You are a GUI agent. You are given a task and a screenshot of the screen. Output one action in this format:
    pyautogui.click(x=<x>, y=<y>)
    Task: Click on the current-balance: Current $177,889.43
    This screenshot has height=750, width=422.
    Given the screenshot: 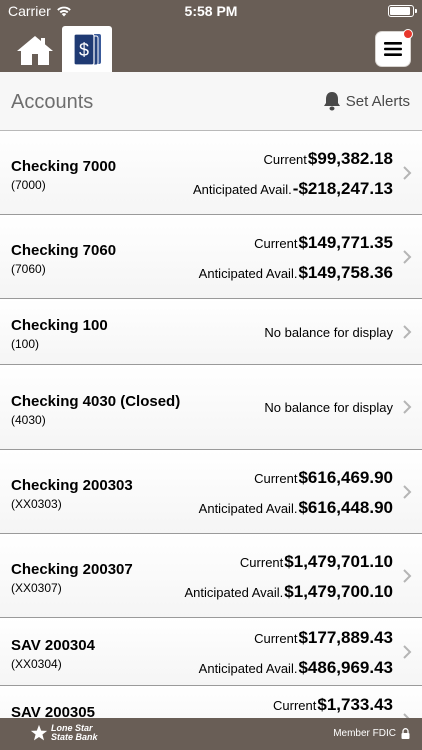 What is the action you would take?
    pyautogui.click(x=323, y=638)
    